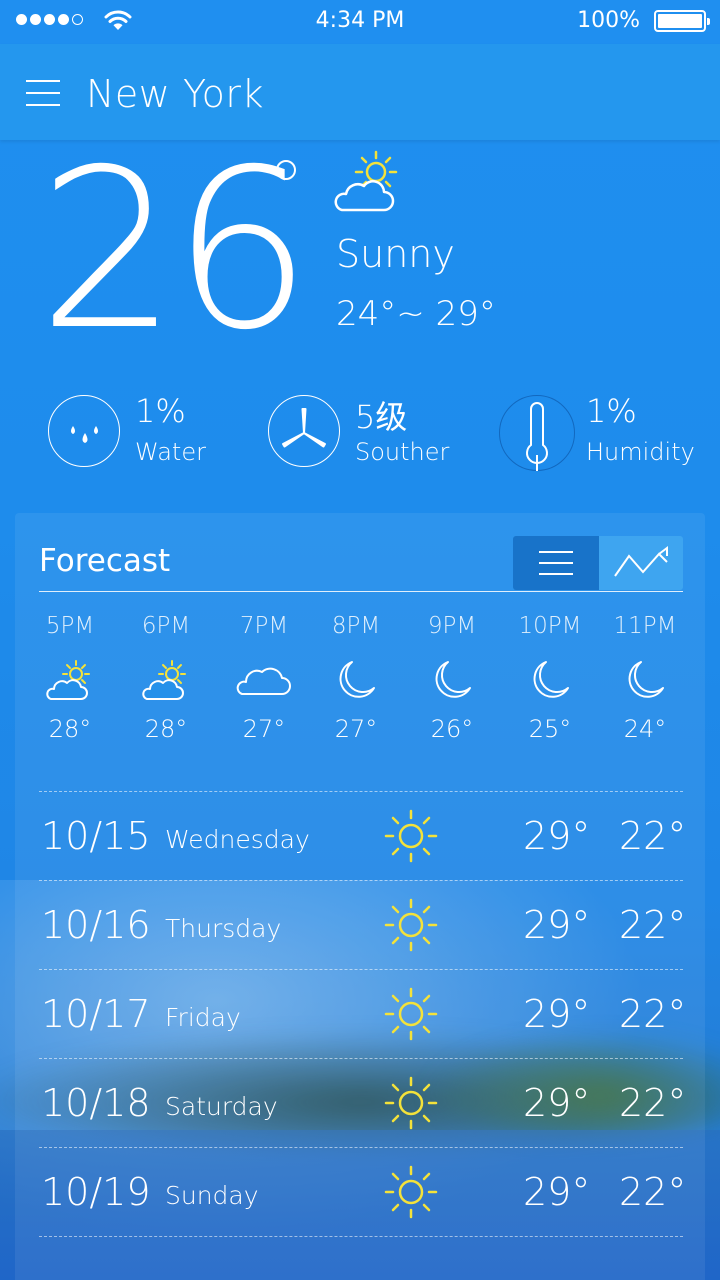  I want to click on day-name: Wednesday, so click(237, 839).